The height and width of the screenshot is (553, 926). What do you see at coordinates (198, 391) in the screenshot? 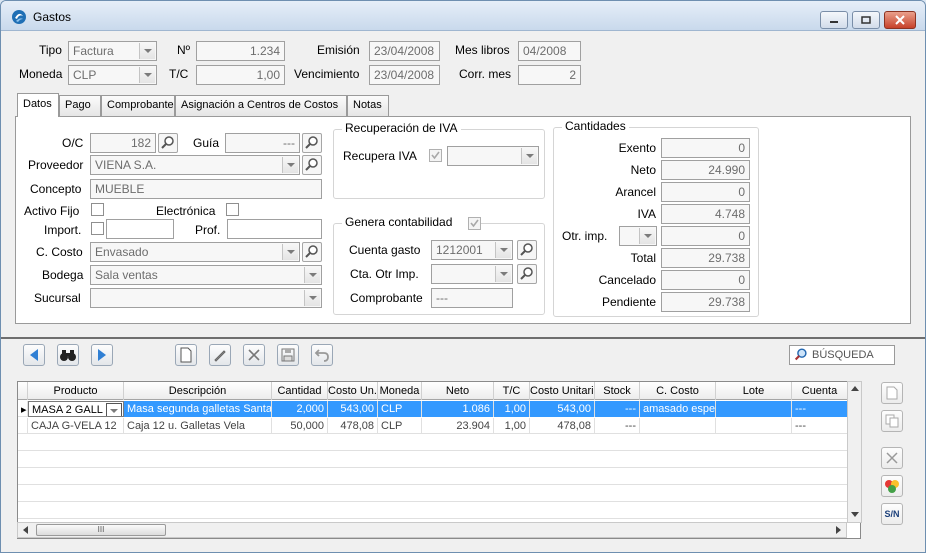
I see `col-descripcion: Descripción` at bounding box center [198, 391].